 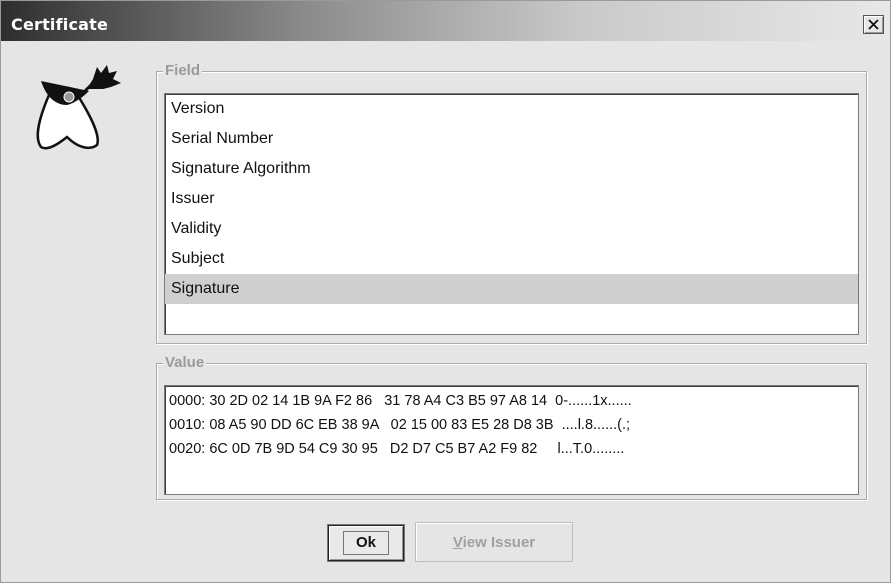 I want to click on window-title: Certificate, so click(x=60, y=24).